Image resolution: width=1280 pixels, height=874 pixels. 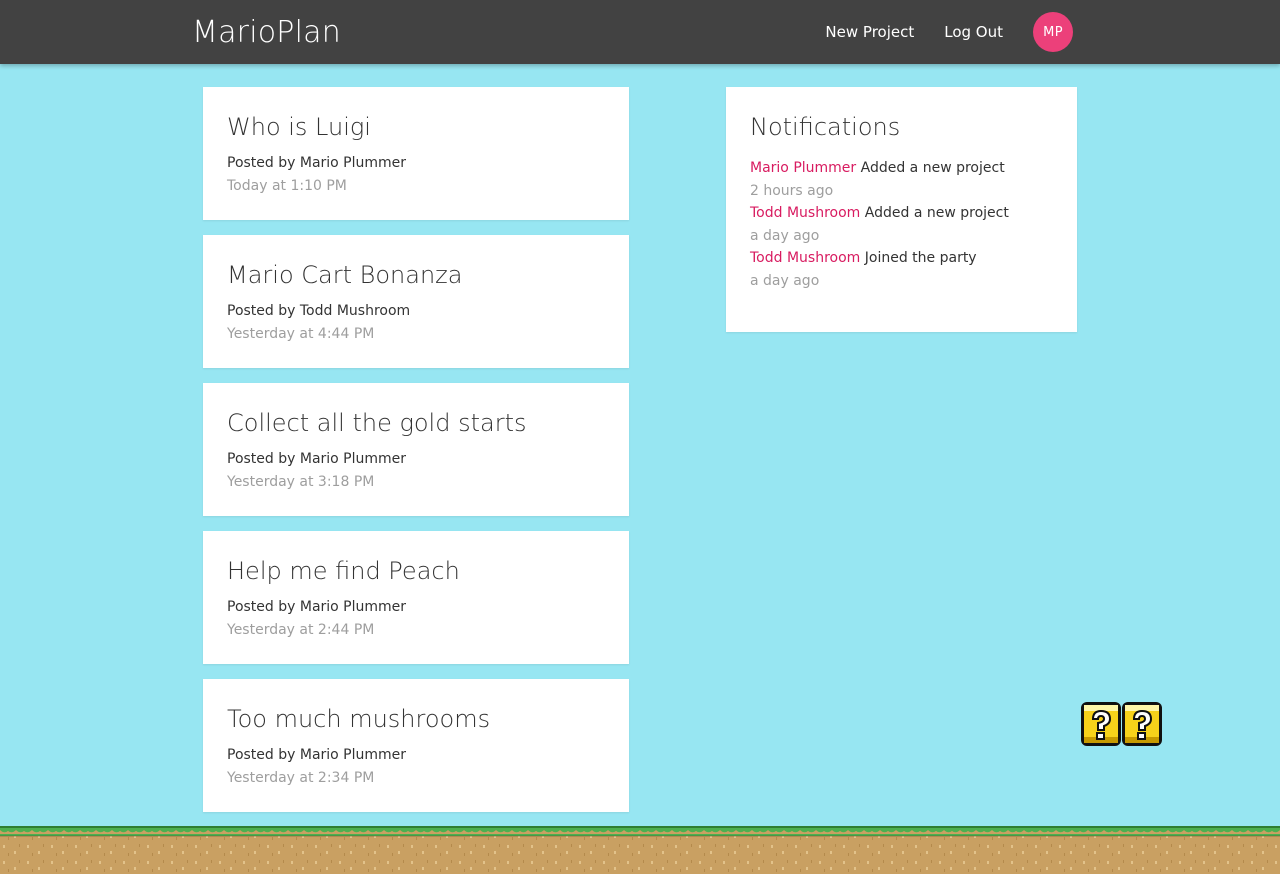 What do you see at coordinates (299, 127) in the screenshot?
I see `project-title: Who is Luigi` at bounding box center [299, 127].